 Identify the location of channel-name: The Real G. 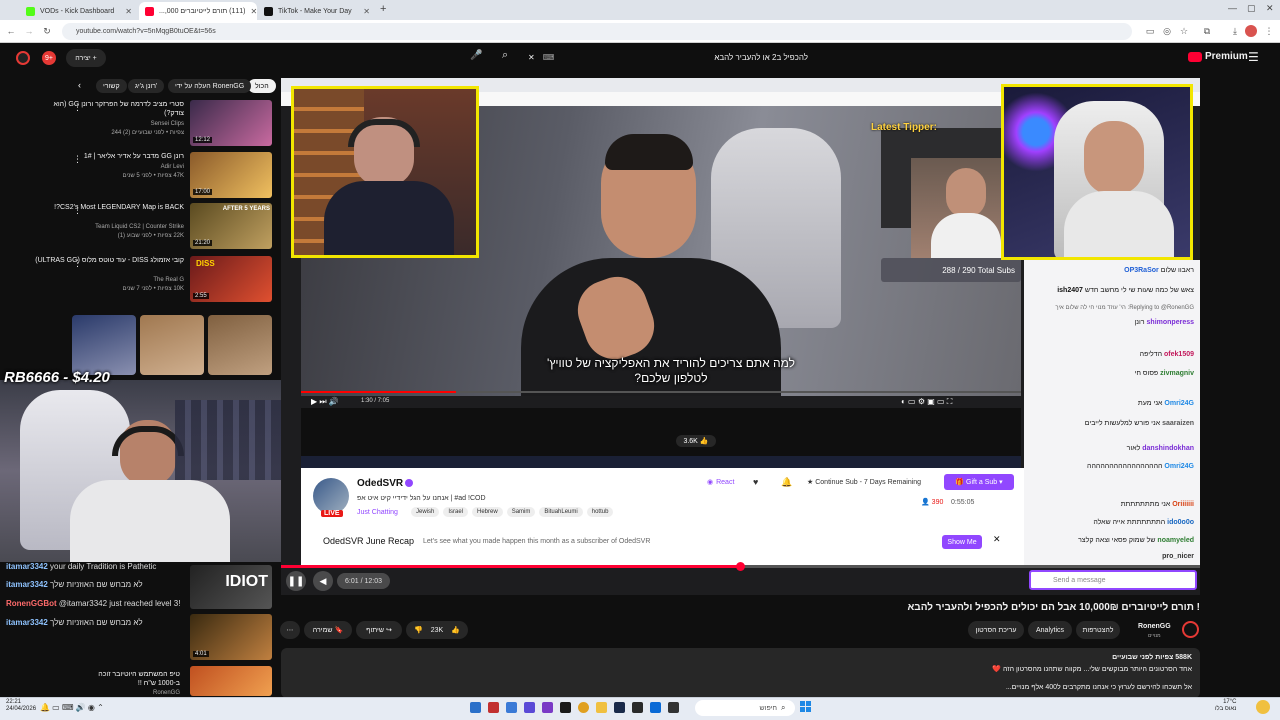
(109, 280).